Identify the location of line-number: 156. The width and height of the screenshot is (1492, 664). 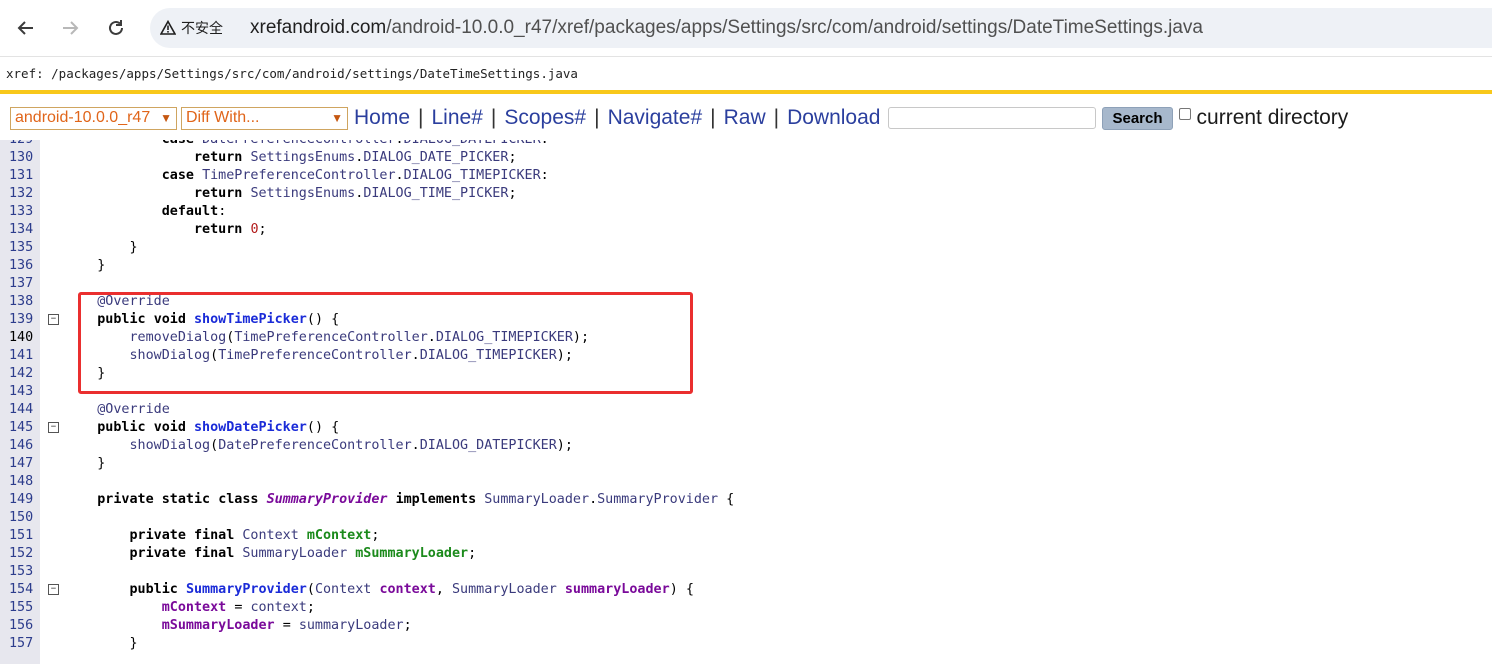
(23, 626).